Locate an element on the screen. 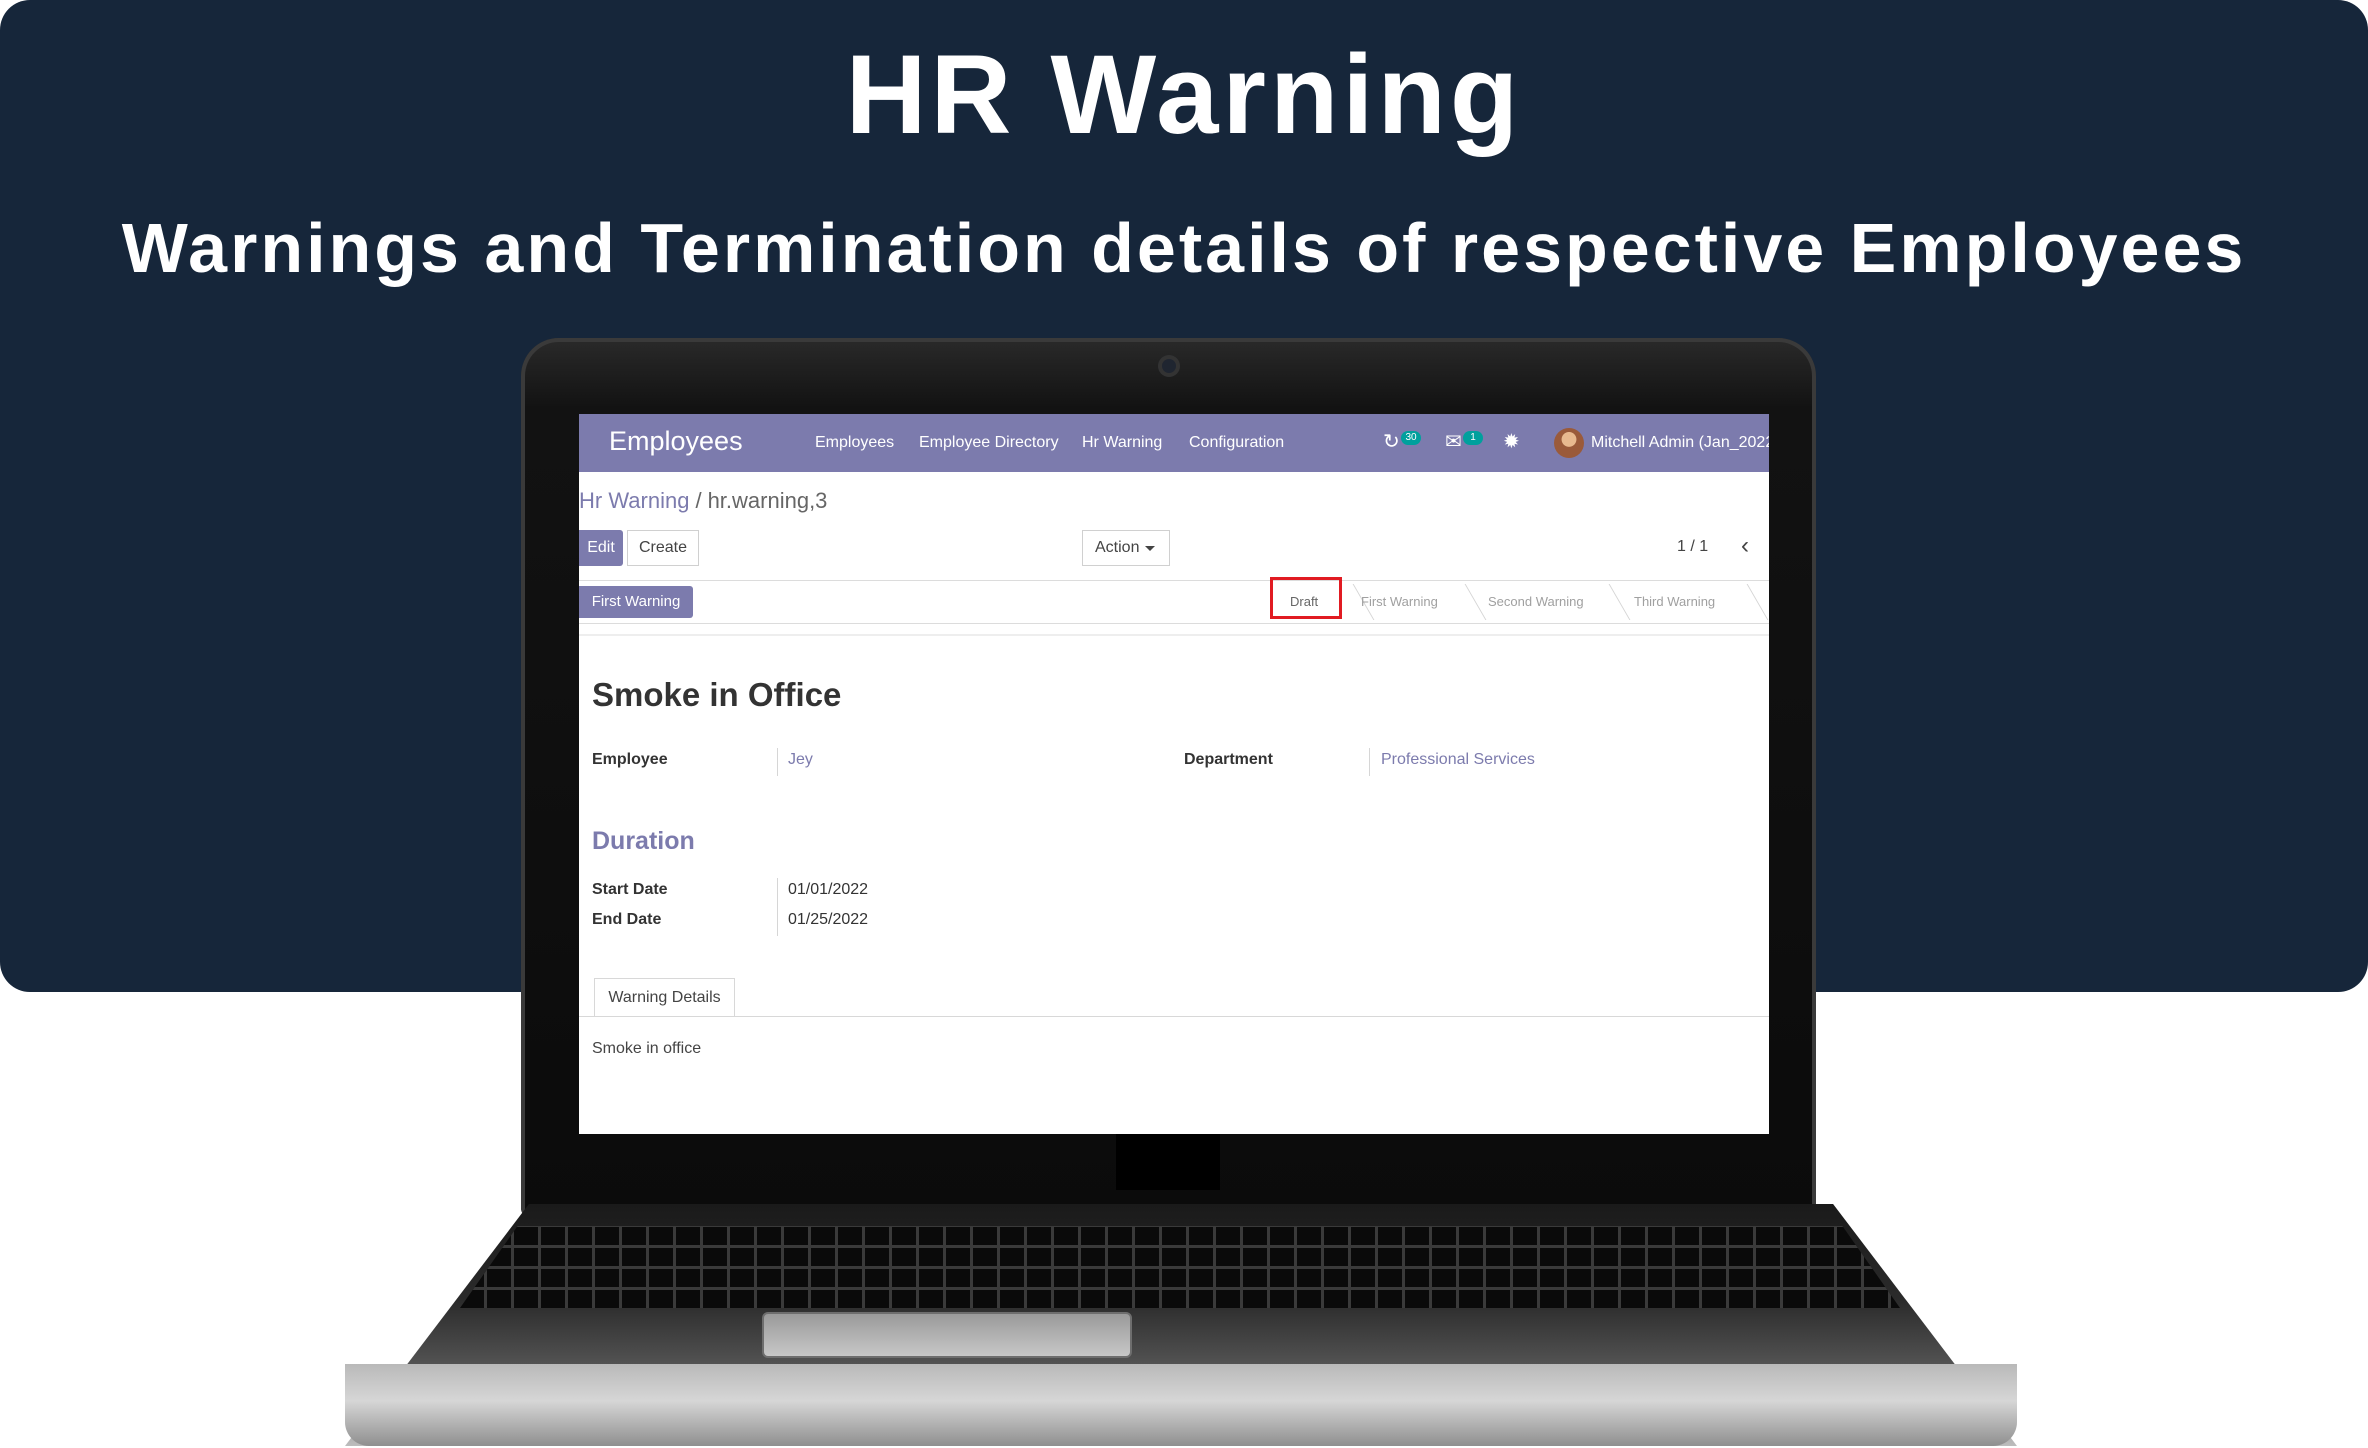 The width and height of the screenshot is (2368, 1448). menu-employees: Employees is located at coordinates (854, 443).